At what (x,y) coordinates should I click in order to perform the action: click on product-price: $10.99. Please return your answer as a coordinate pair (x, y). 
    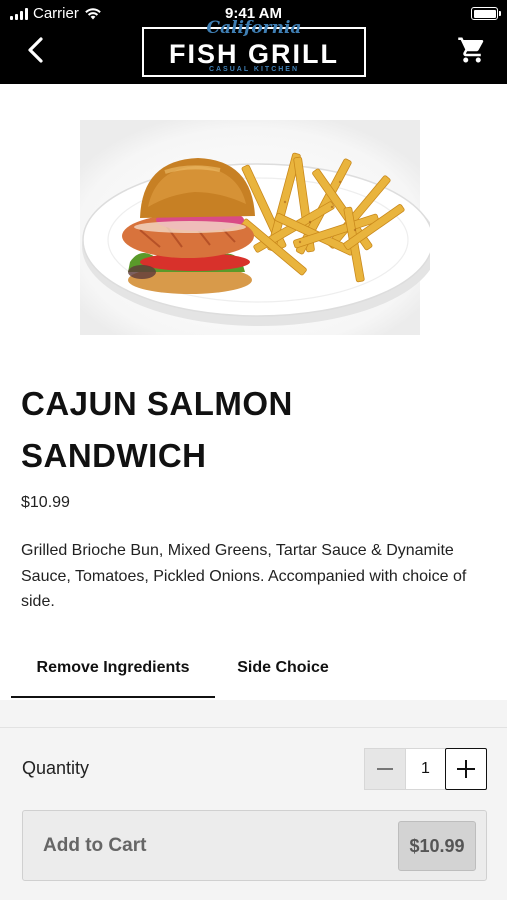
    Looking at the image, I should click on (45, 502).